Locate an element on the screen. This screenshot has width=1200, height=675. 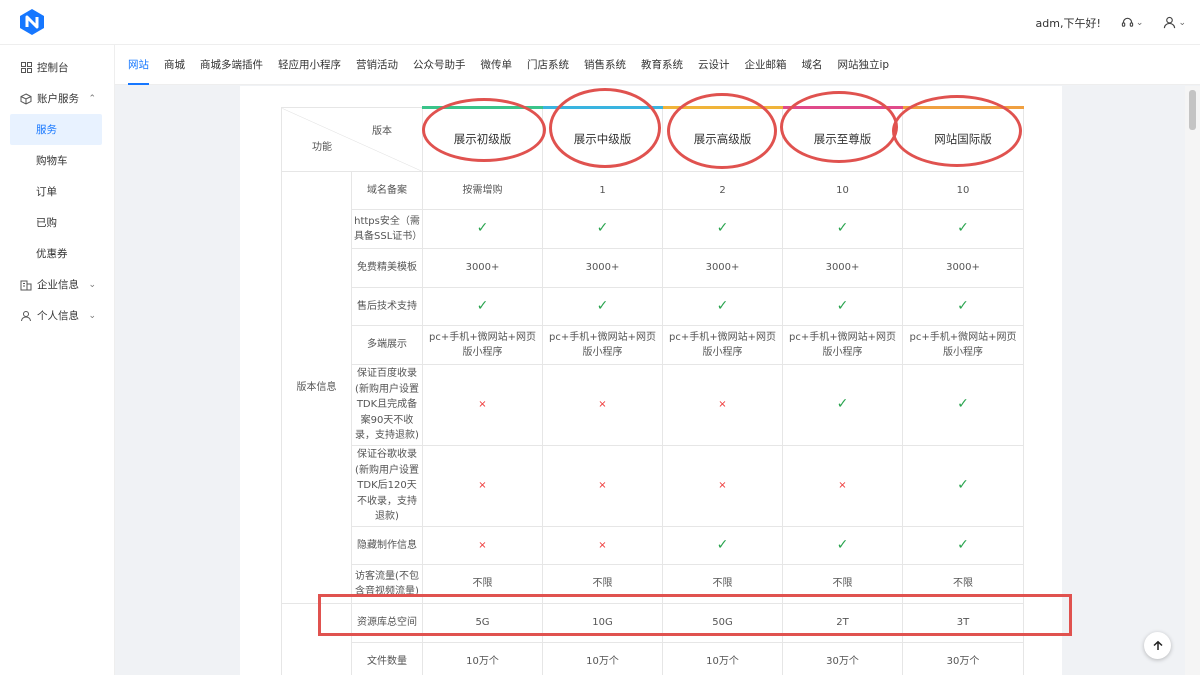
sidebar-item-label: 订单 is located at coordinates (46, 192).